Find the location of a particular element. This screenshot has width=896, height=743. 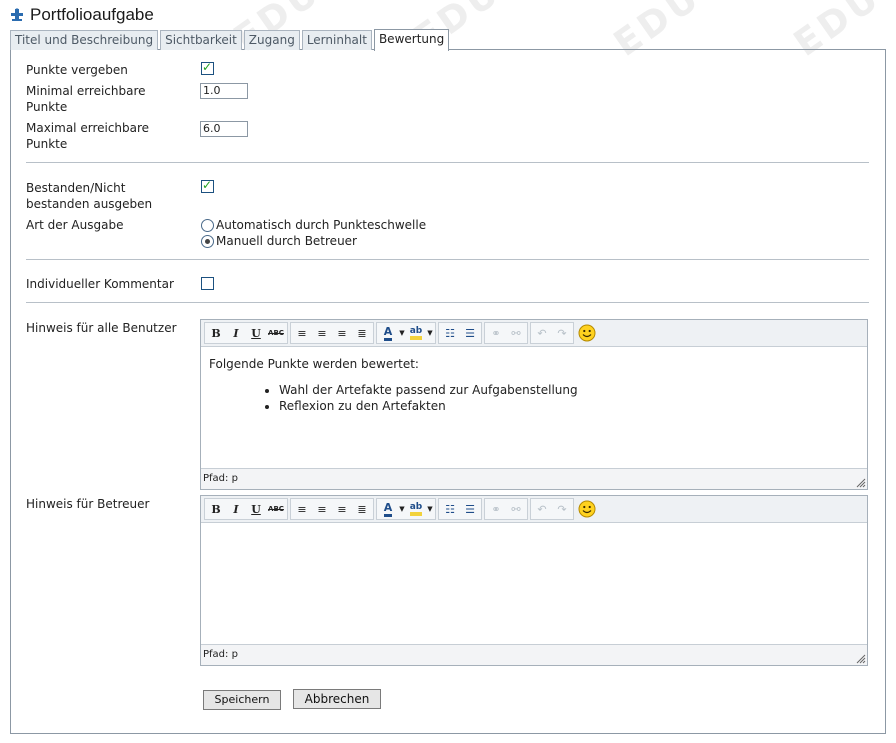

tab-lerninhalt: Lerninhalt is located at coordinates (336, 40).